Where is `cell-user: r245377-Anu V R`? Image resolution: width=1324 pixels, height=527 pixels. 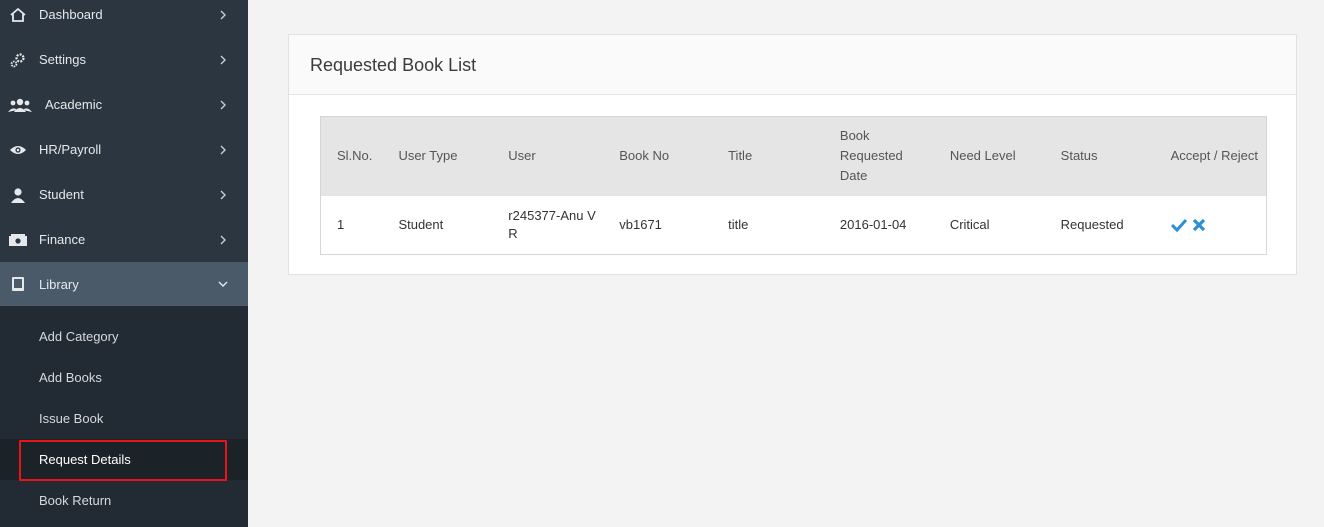 cell-user: r245377-Anu V R is located at coordinates (563, 225).